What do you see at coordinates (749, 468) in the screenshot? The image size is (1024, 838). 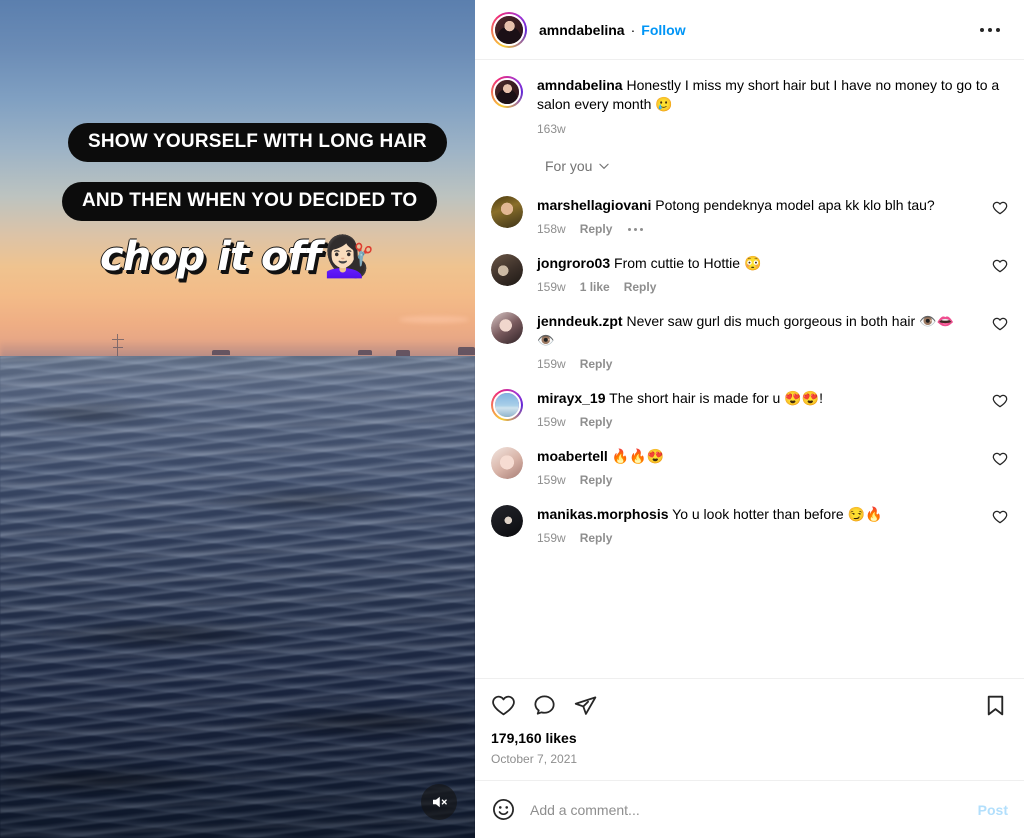 I see `comment-item: moabertell 🔥🔥😍 159w Reply` at bounding box center [749, 468].